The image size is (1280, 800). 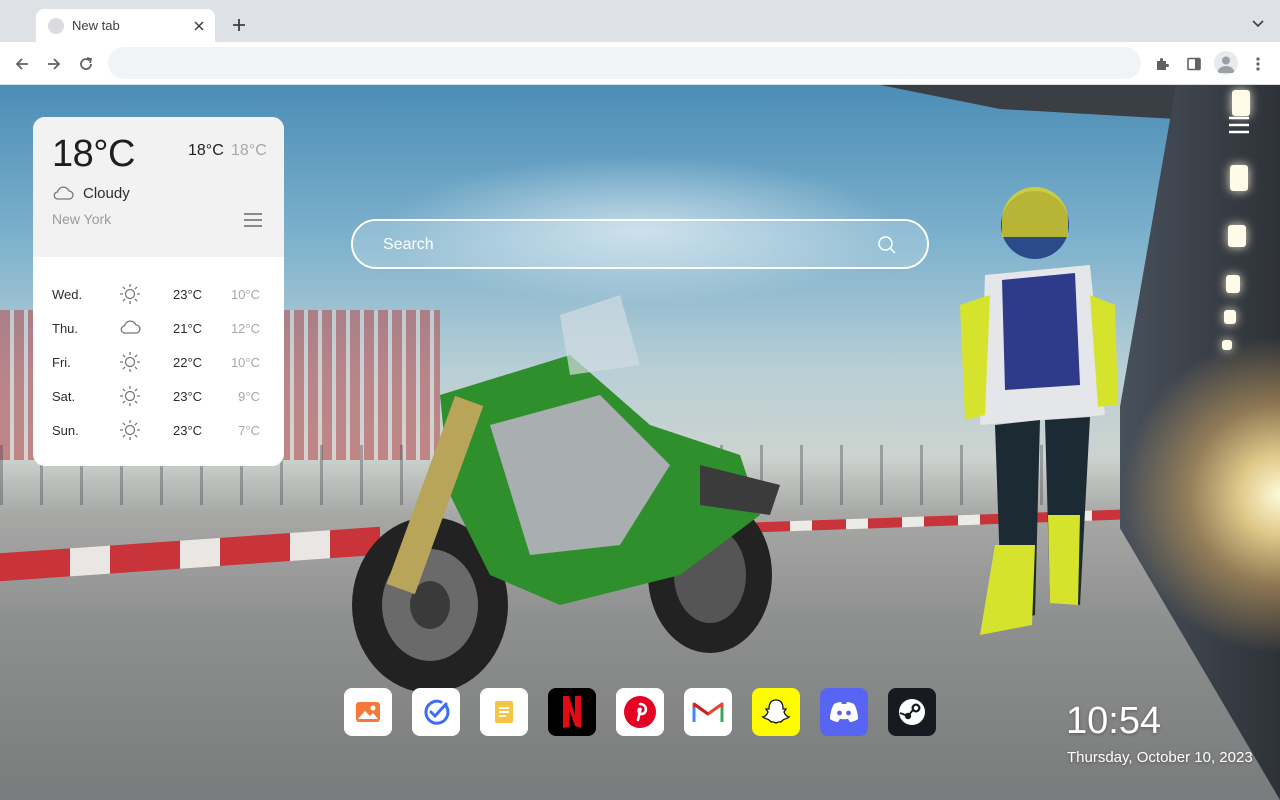 What do you see at coordinates (188, 328) in the screenshot?
I see `forecast-high: 21°C` at bounding box center [188, 328].